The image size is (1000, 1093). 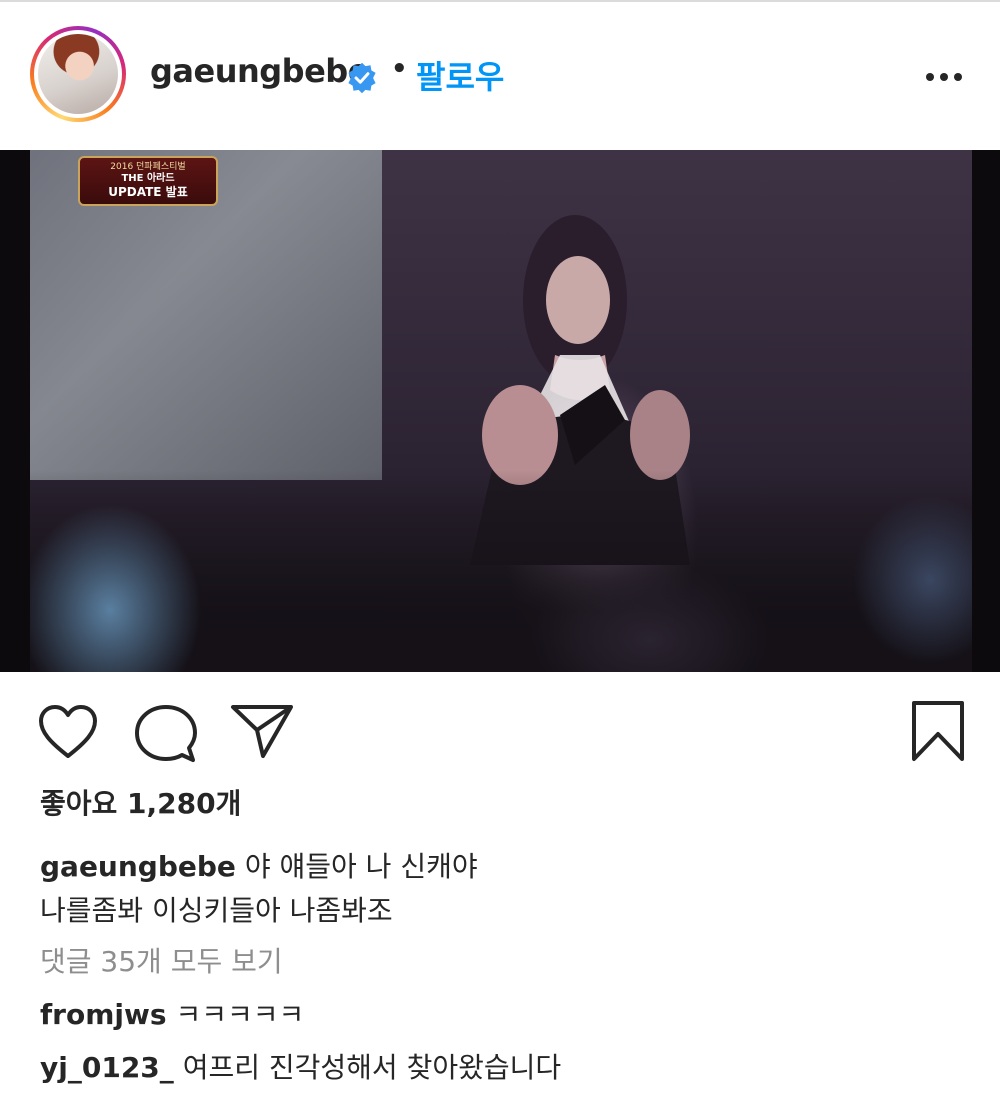 I want to click on comment-item: fromjws ㅋㅋㅋㅋㅋ, so click(x=172, y=1013).